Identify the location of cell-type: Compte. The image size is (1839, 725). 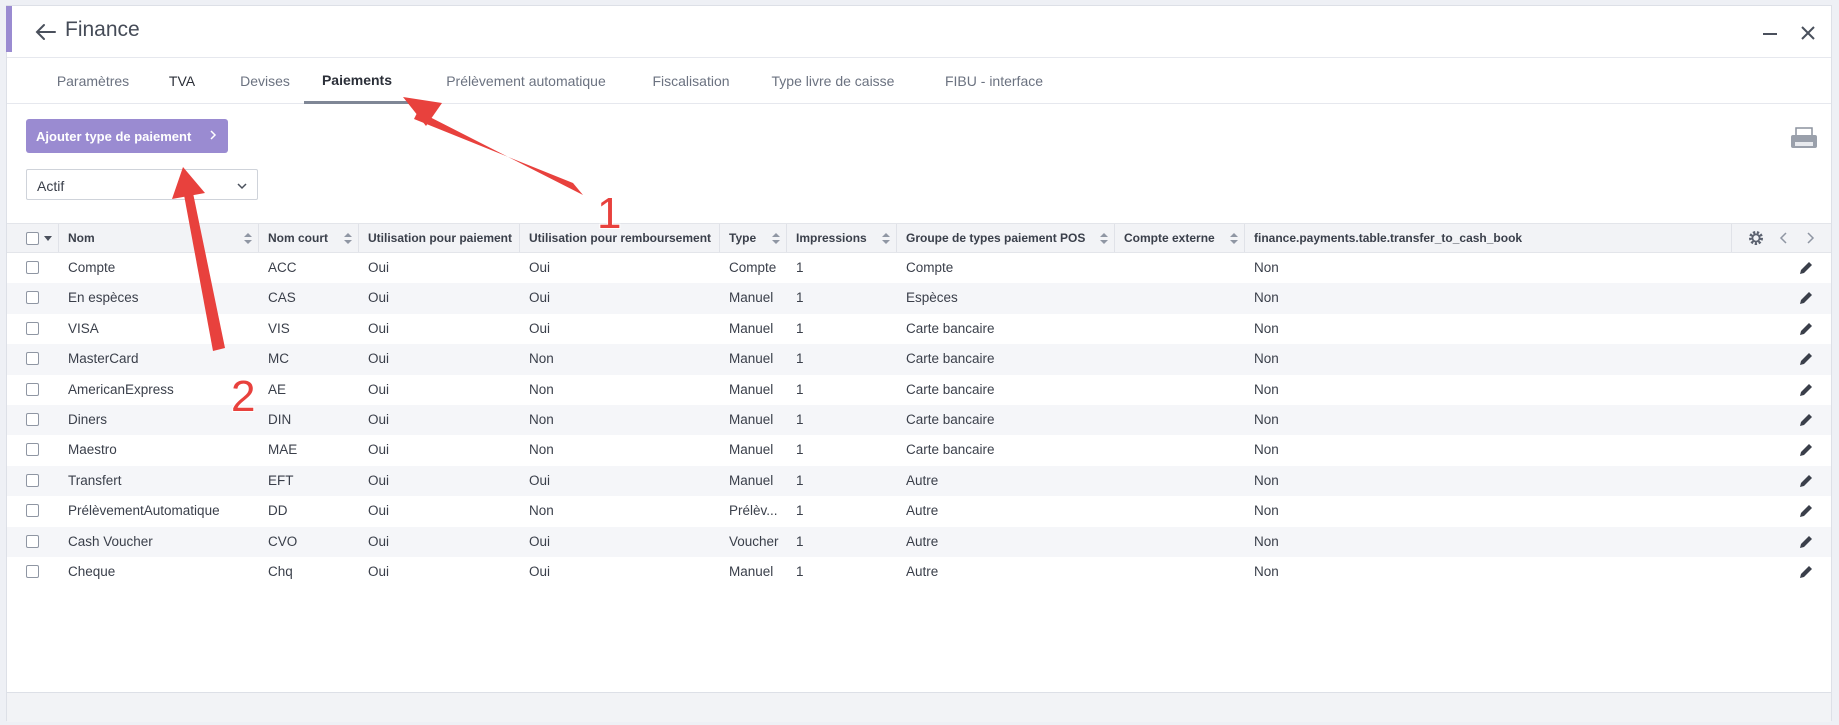
(753, 267).